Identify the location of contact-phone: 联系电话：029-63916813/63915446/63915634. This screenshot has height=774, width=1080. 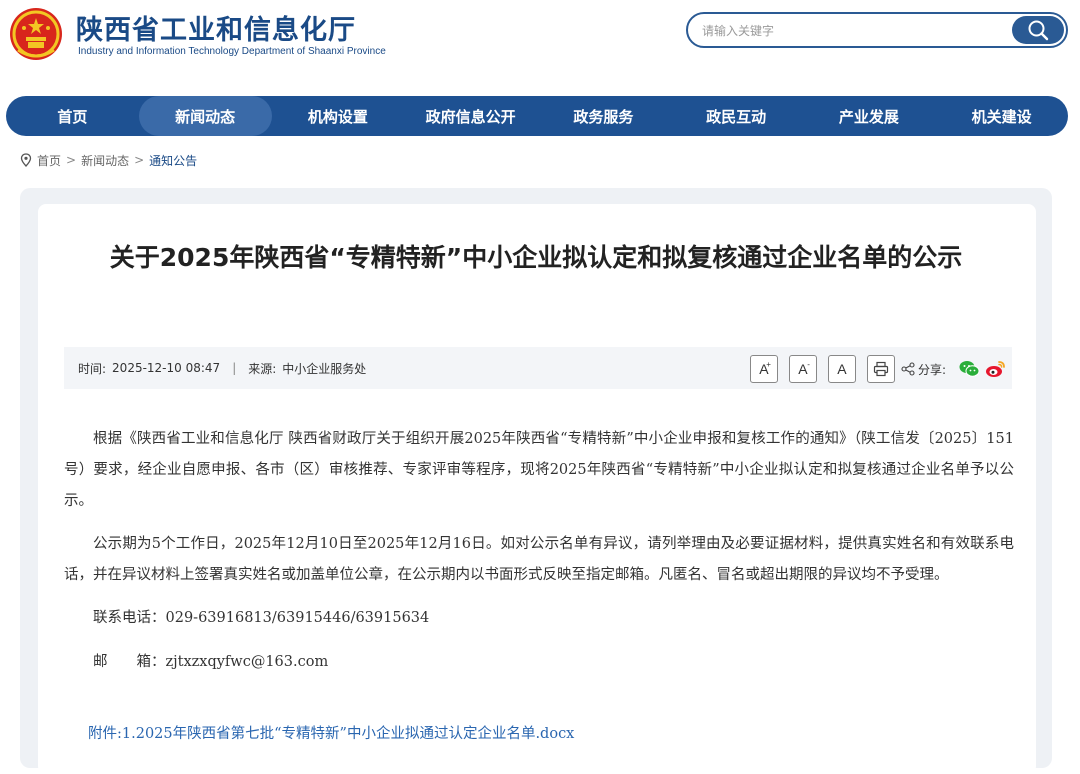
(261, 618).